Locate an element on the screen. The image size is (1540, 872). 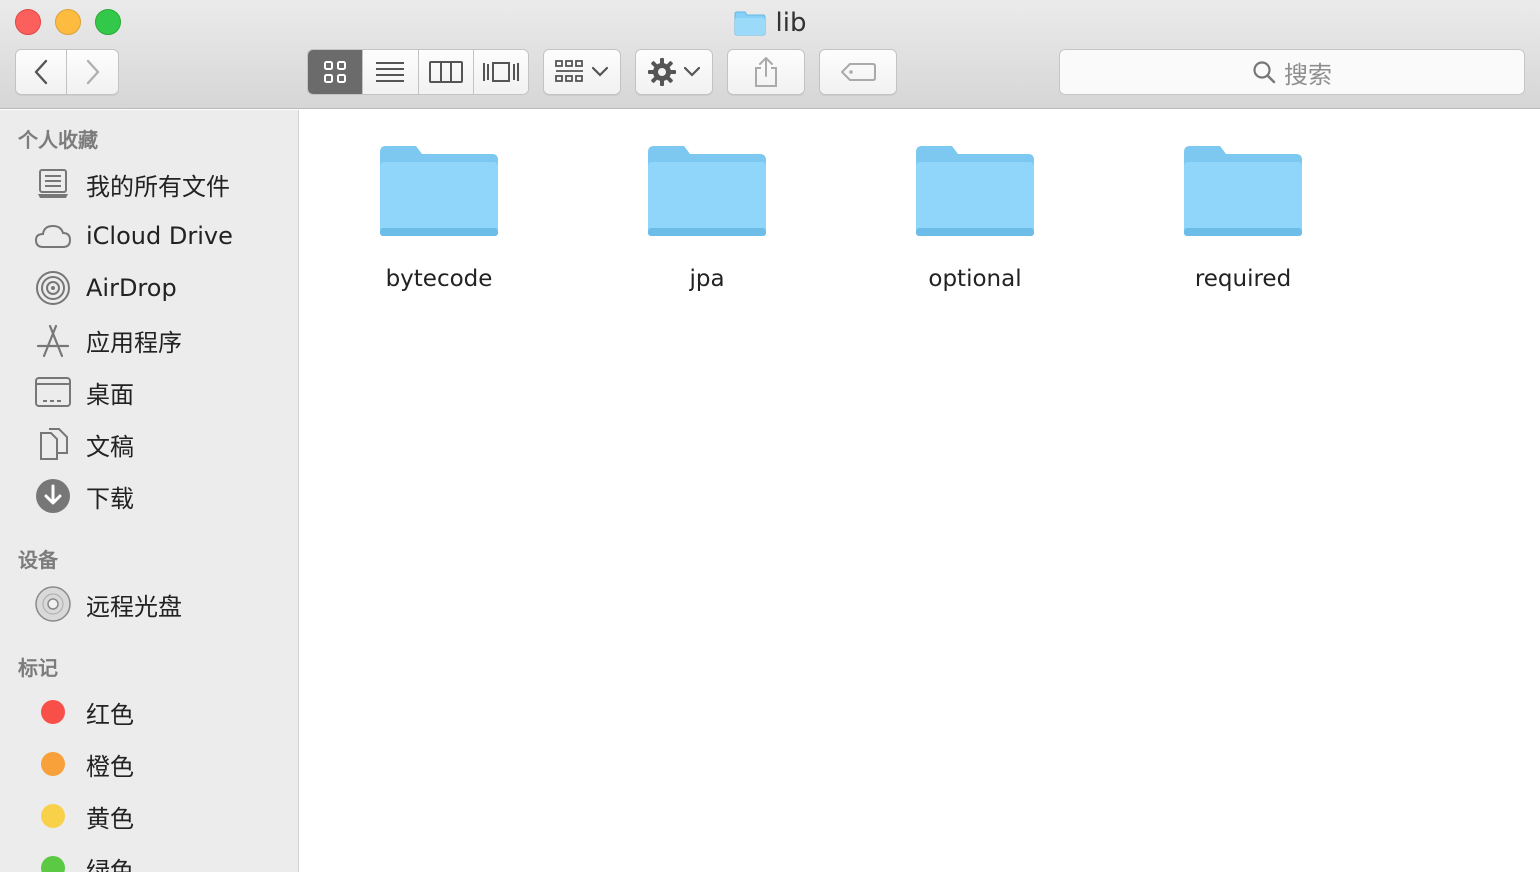
group-by-button is located at coordinates (582, 72).